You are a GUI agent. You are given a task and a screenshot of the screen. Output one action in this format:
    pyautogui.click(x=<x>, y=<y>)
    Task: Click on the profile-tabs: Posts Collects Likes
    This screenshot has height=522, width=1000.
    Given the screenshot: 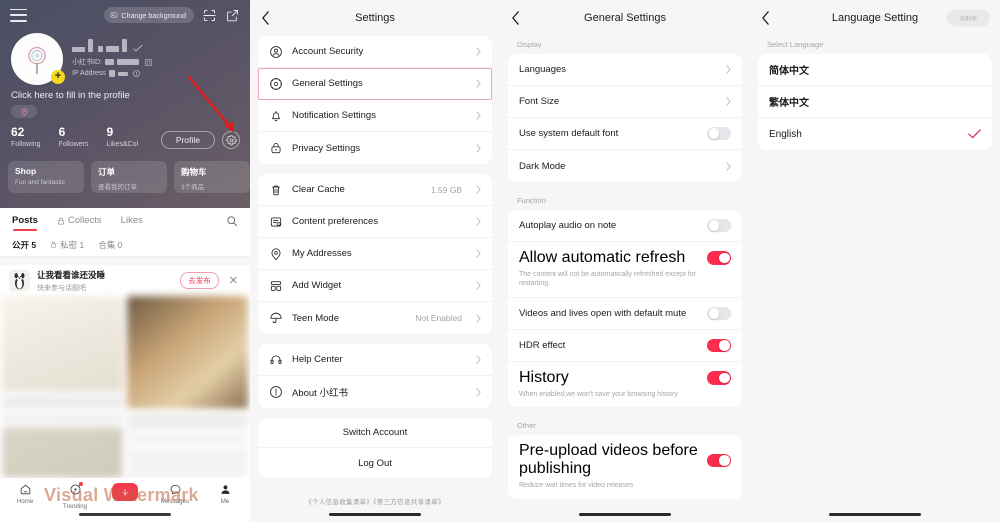 What is the action you would take?
    pyautogui.click(x=125, y=220)
    